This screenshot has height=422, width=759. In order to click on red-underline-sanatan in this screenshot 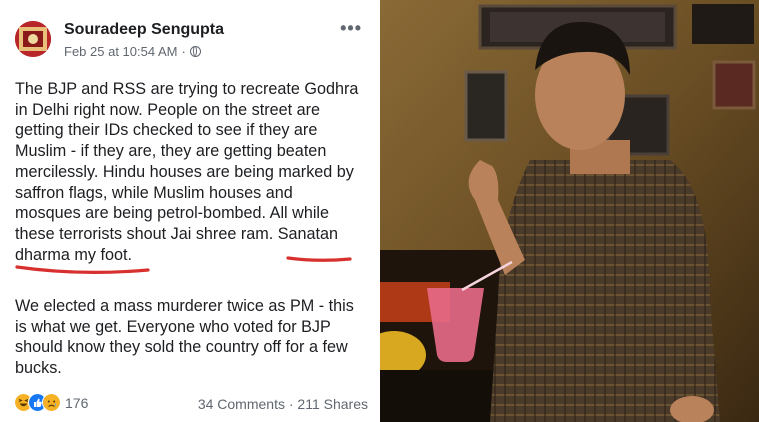, I will do `click(319, 259)`.